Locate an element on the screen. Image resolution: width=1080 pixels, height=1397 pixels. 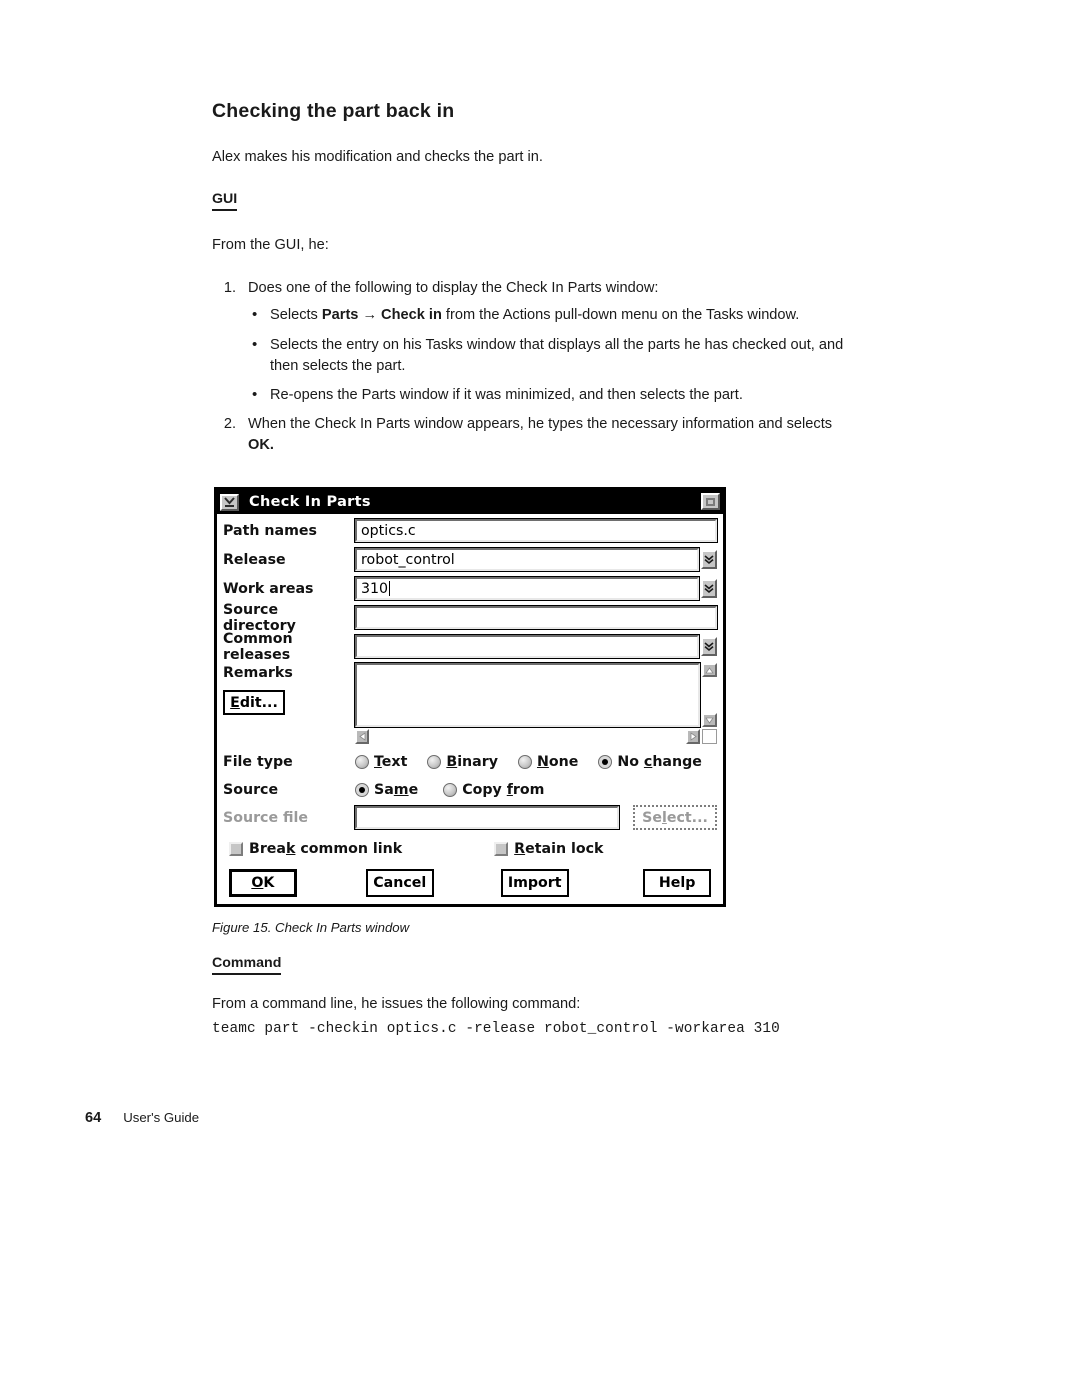
command-section-heading: Command is located at coordinates (247, 965).